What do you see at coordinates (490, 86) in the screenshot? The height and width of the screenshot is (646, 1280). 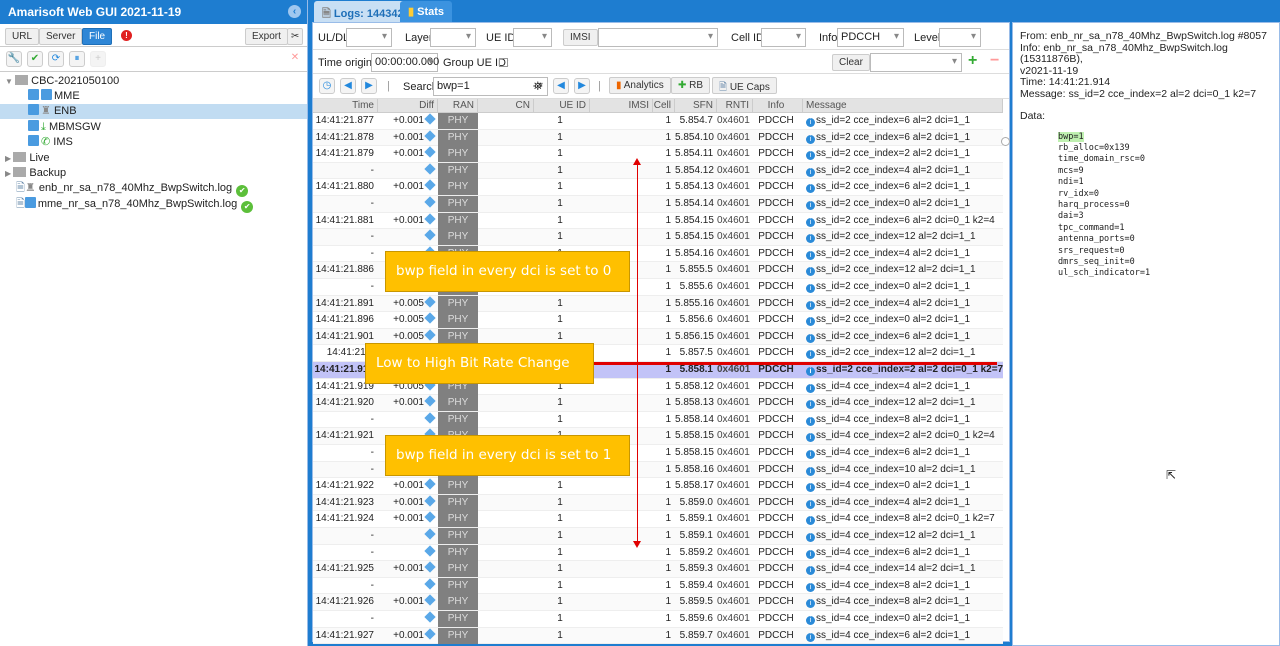 I see `search-input: bwp=1` at bounding box center [490, 86].